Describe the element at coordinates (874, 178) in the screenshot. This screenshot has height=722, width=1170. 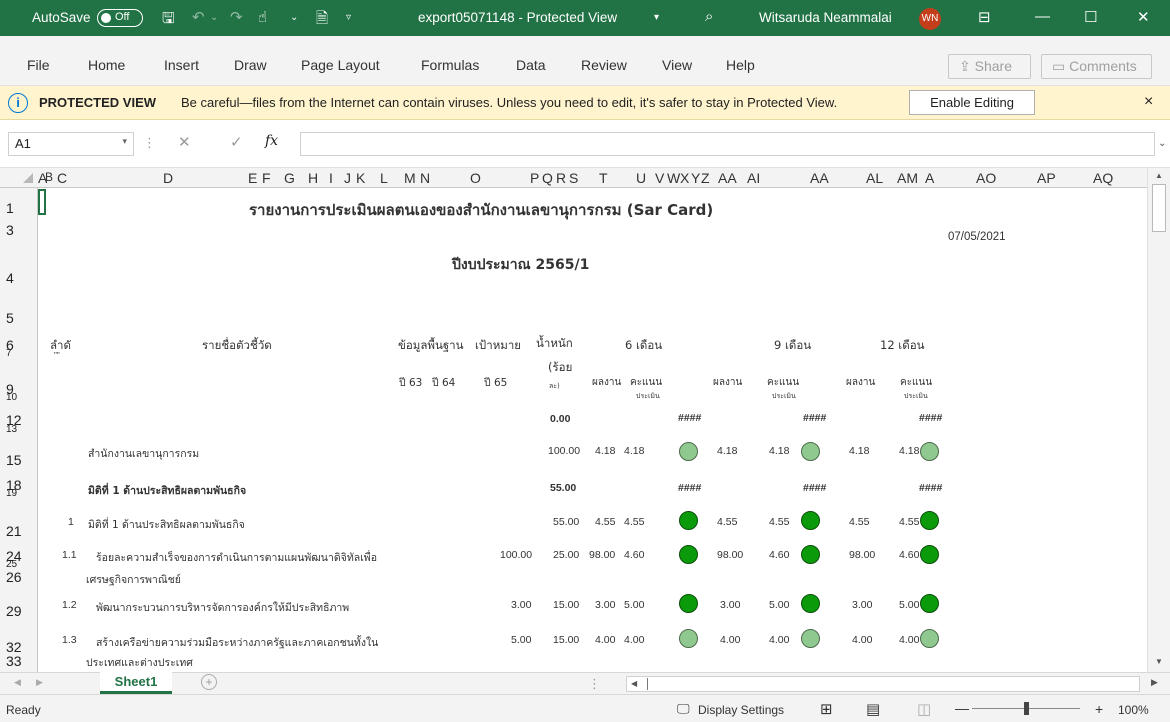
I see `col-header: AL` at that location.